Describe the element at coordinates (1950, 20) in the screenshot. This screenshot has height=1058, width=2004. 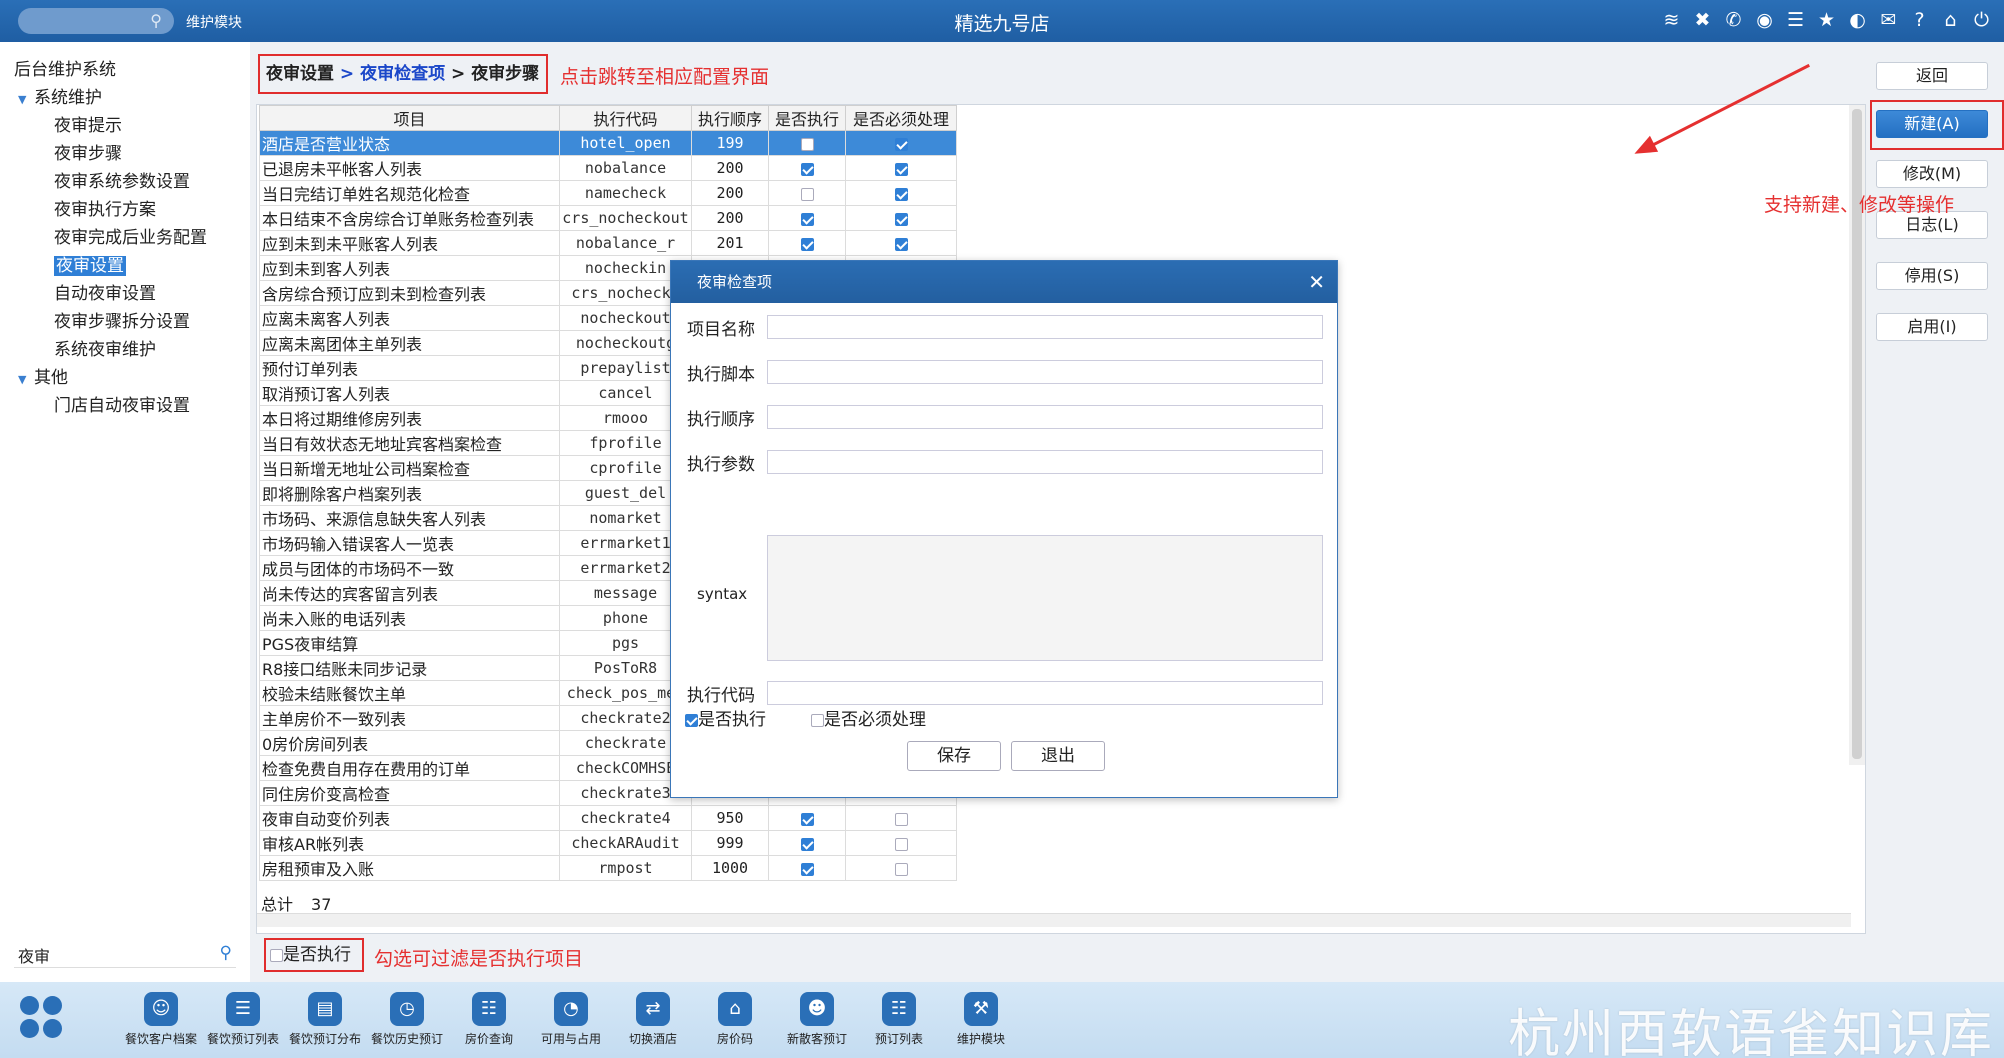
I see `home-icon: ⌂` at that location.